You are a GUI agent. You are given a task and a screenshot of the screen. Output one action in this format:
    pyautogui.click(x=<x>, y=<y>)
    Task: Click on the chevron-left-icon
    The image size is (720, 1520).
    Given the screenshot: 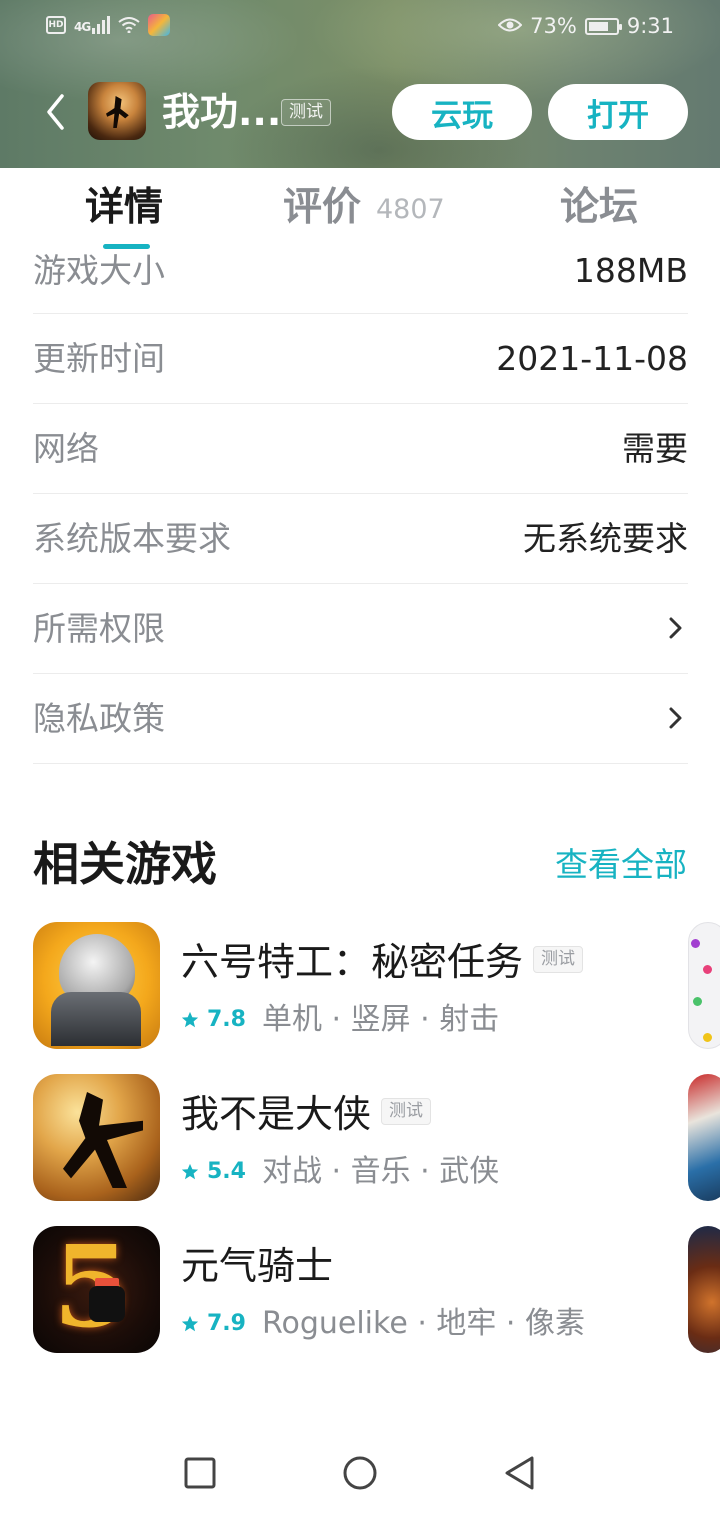 What is the action you would take?
    pyautogui.click(x=55, y=112)
    